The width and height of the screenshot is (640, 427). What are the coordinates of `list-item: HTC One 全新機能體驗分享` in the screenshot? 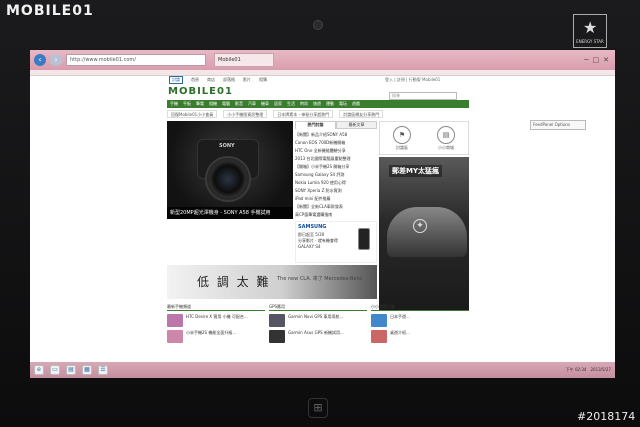 It's located at (336, 151).